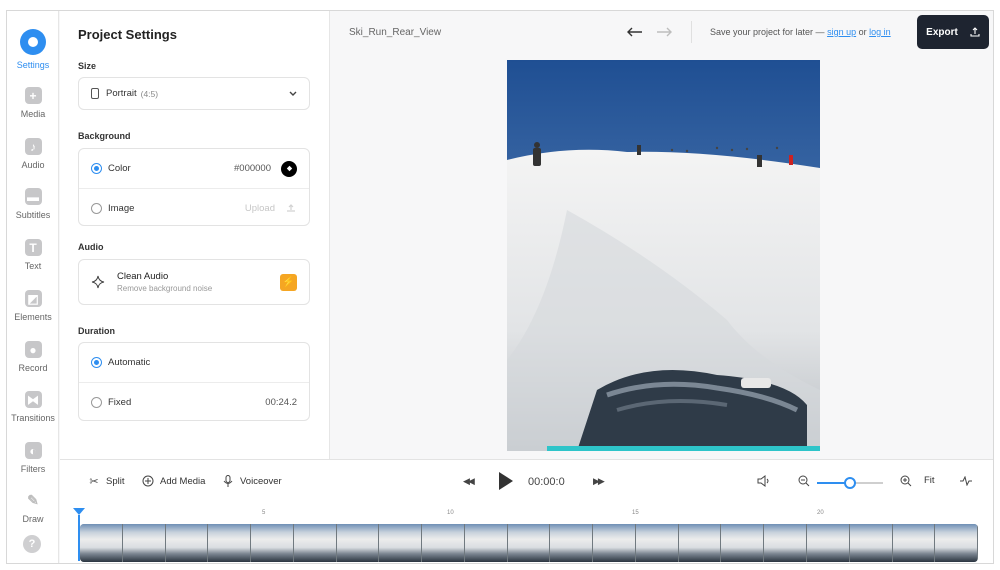 The image size is (1000, 570). Describe the element at coordinates (33, 317) in the screenshot. I see `rail-label-elements: Elements` at that location.